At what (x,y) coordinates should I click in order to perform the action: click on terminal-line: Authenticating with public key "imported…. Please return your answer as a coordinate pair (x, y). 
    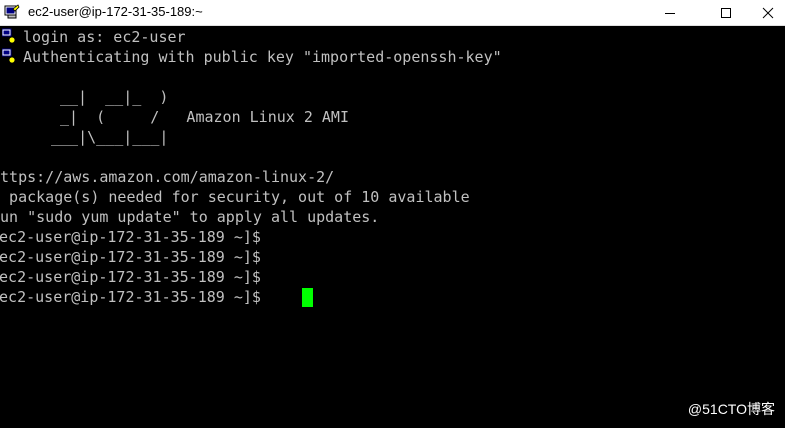
    Looking at the image, I should click on (262, 57).